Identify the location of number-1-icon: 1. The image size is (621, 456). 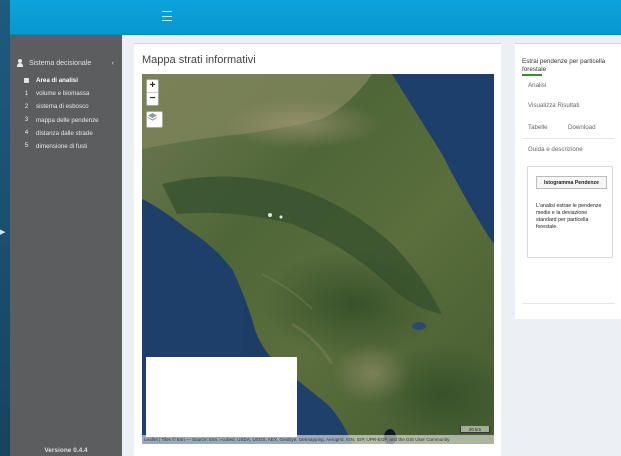
(26, 93).